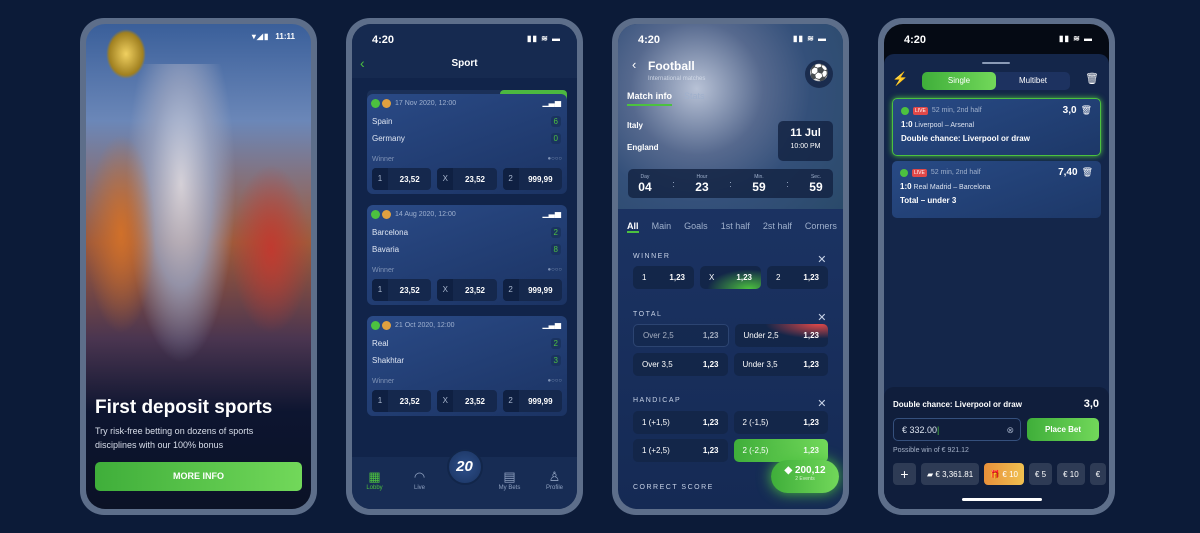 The width and height of the screenshot is (1200, 533). I want to click on nav-live: ◠ Live, so click(420, 489).